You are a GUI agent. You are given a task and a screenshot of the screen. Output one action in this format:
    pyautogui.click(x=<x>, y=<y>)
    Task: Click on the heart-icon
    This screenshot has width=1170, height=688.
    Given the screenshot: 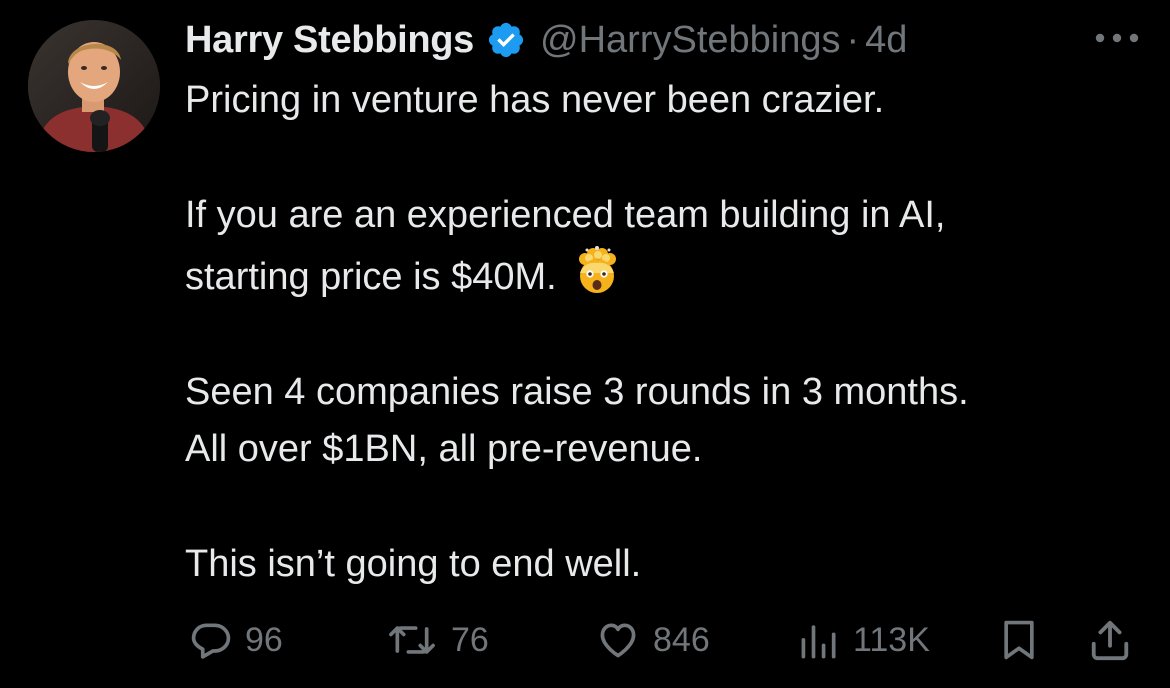 What is the action you would take?
    pyautogui.click(x=618, y=640)
    